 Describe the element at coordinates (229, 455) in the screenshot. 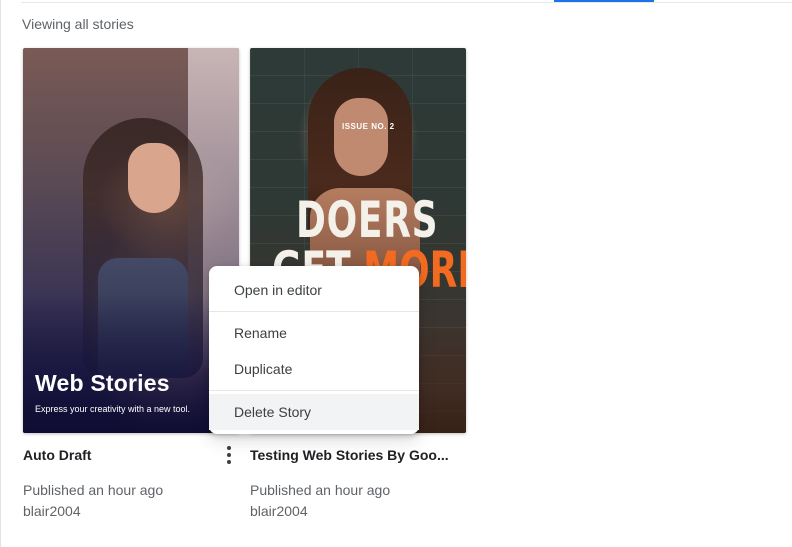

I see `vertical-ellipsis-icon` at that location.